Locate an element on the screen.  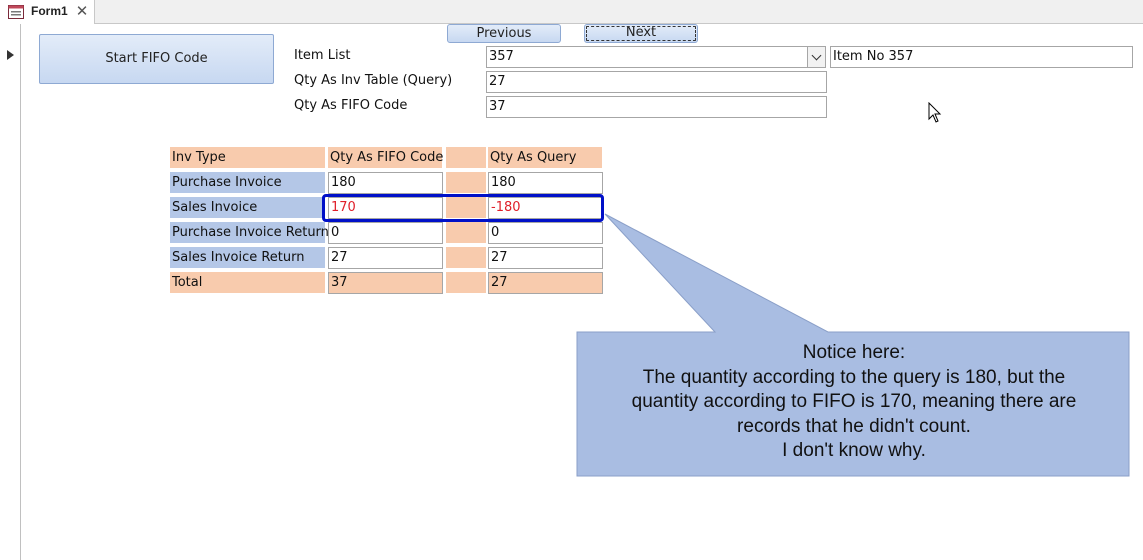
query-field-purchase-invoice-return: 0 is located at coordinates (545, 233).